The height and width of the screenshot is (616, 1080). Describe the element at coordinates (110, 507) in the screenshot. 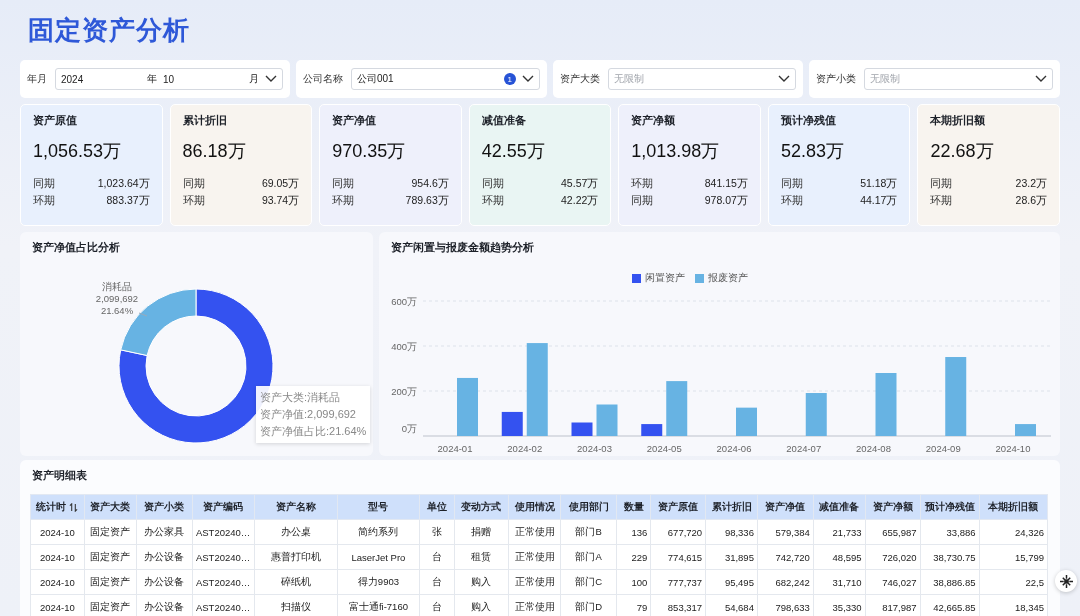

I see `column-header: 资产大类` at that location.